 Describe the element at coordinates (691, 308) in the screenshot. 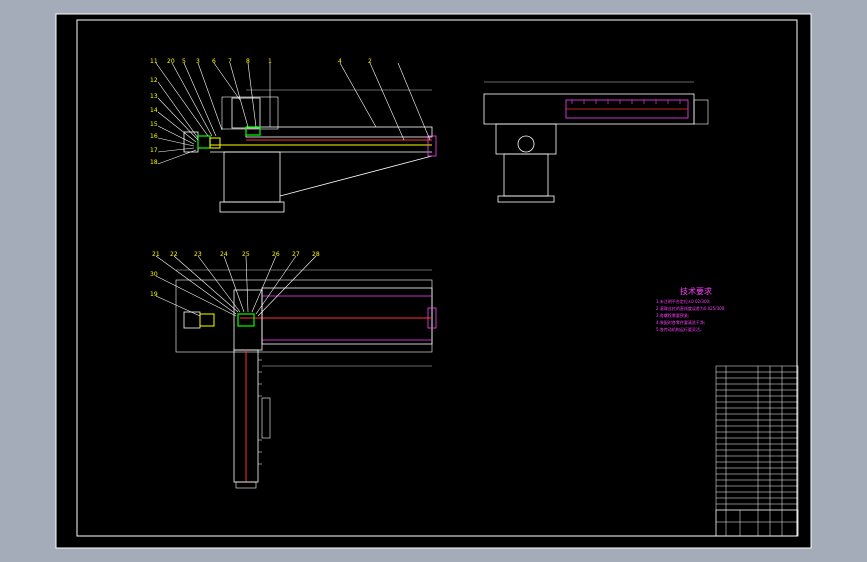

I see `tech-requirement-line: 2.滚珠丝杠的直线度误差为0.025/300;` at that location.